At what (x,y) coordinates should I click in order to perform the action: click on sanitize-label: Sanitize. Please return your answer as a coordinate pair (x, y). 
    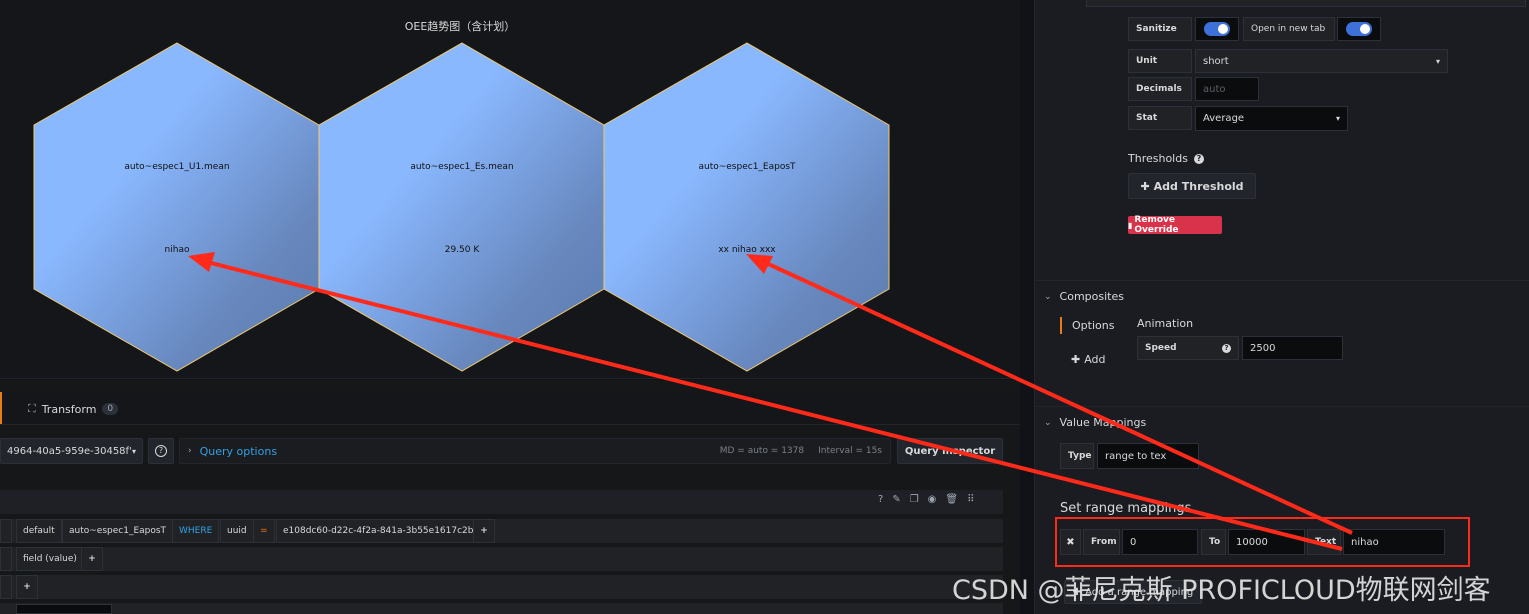
    Looking at the image, I should click on (1160, 29).